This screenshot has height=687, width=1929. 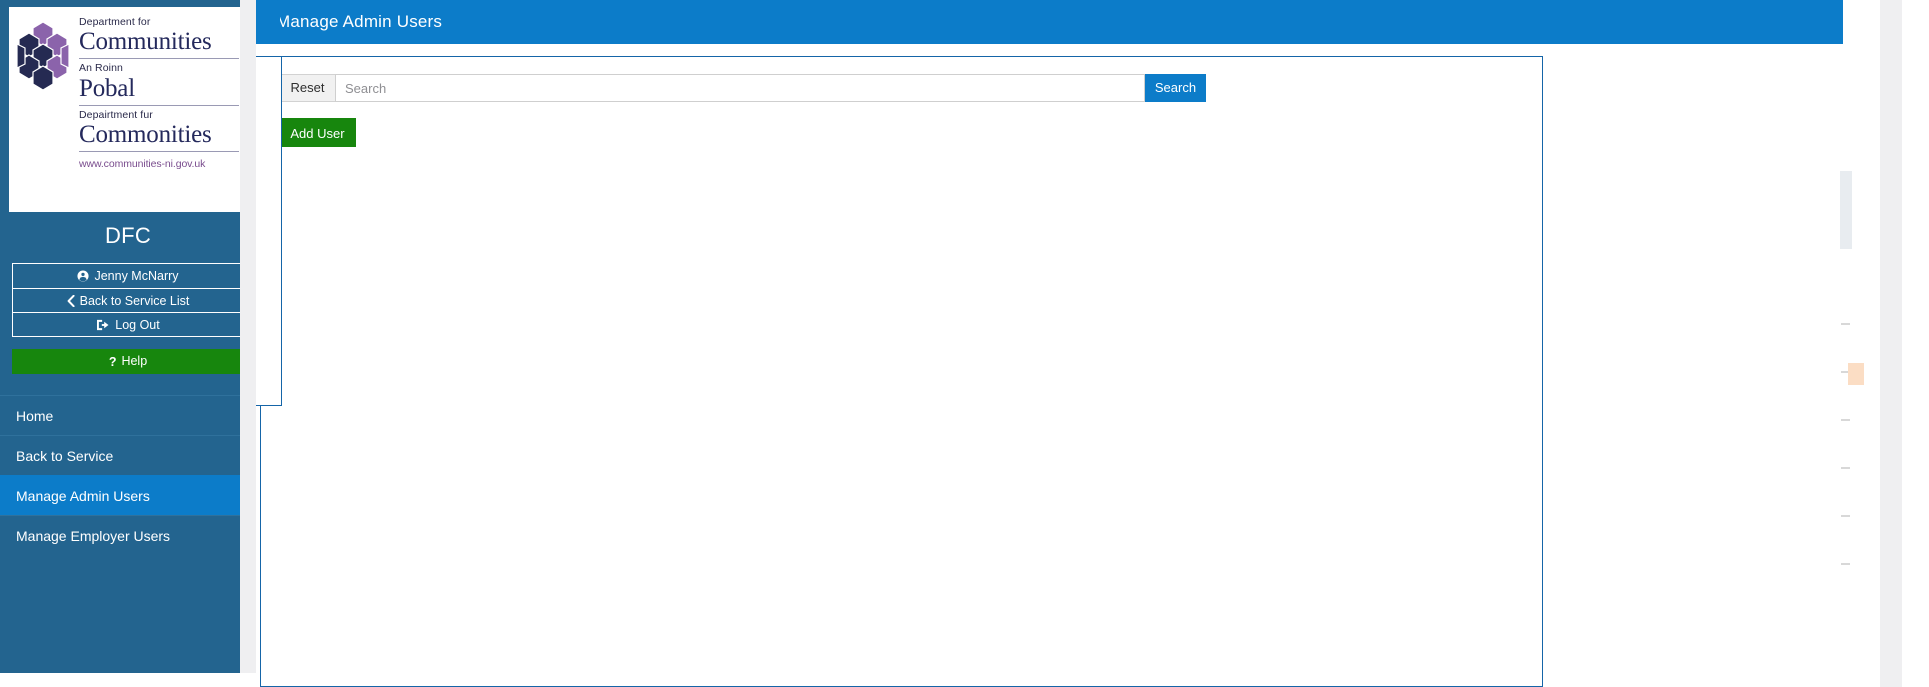 I want to click on user-account-label: Jenny McNarry, so click(x=136, y=276).